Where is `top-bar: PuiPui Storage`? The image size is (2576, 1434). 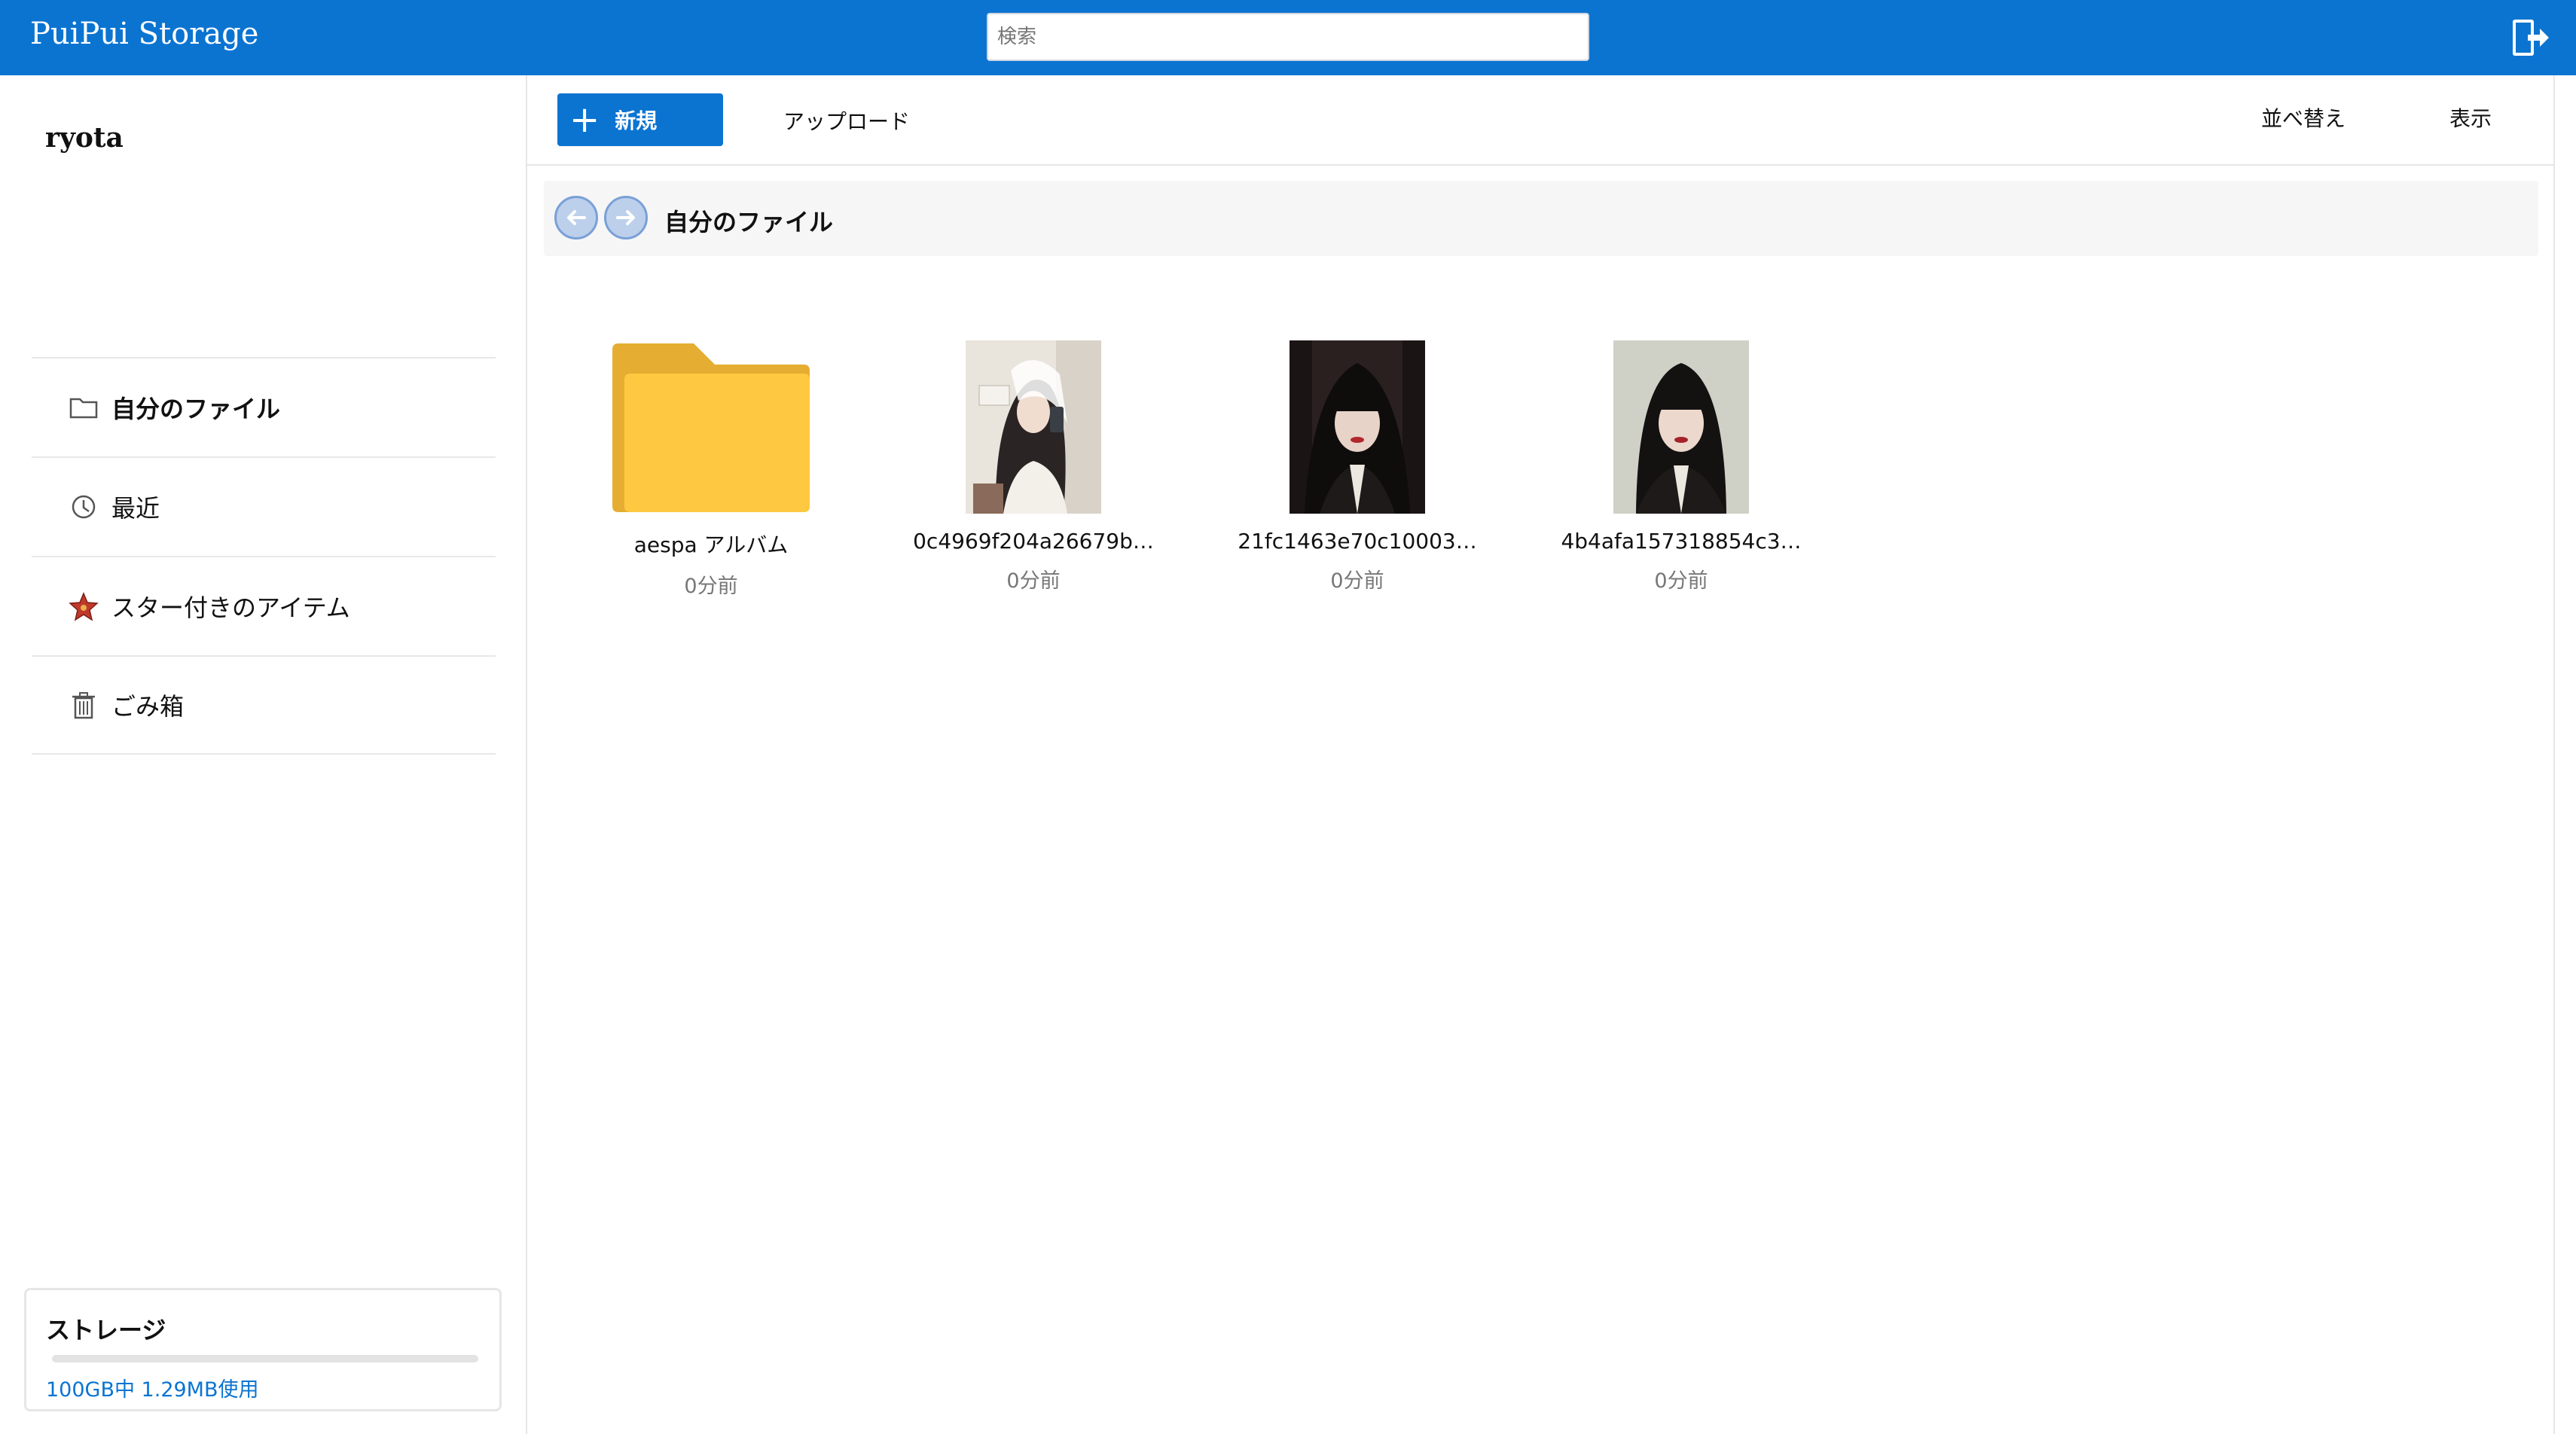
top-bar: PuiPui Storage is located at coordinates (1288, 37).